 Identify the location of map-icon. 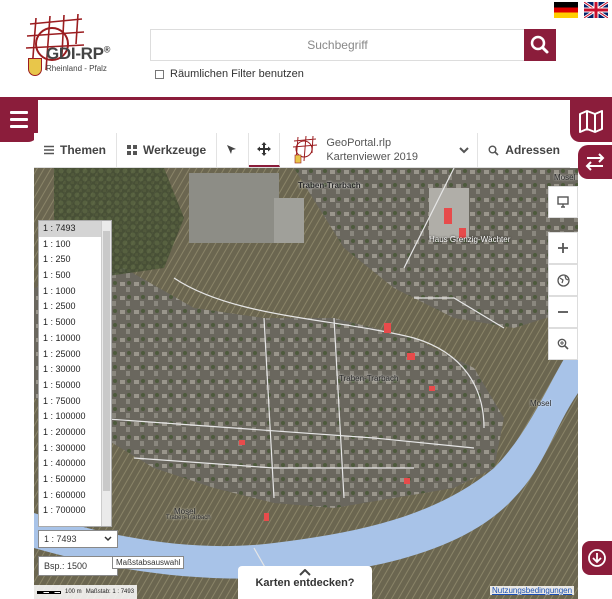
(591, 121).